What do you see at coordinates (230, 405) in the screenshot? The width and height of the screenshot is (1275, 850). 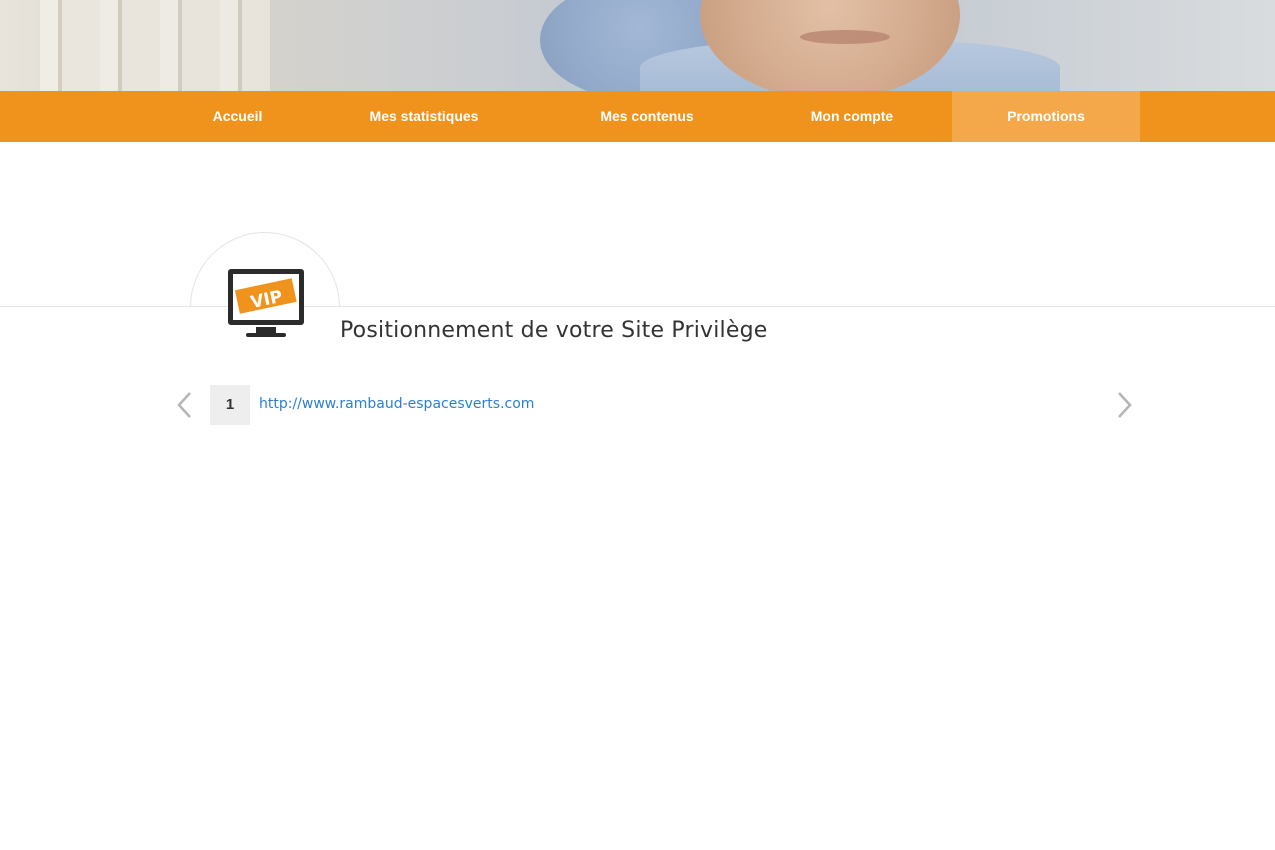 I see `page-number: 1` at bounding box center [230, 405].